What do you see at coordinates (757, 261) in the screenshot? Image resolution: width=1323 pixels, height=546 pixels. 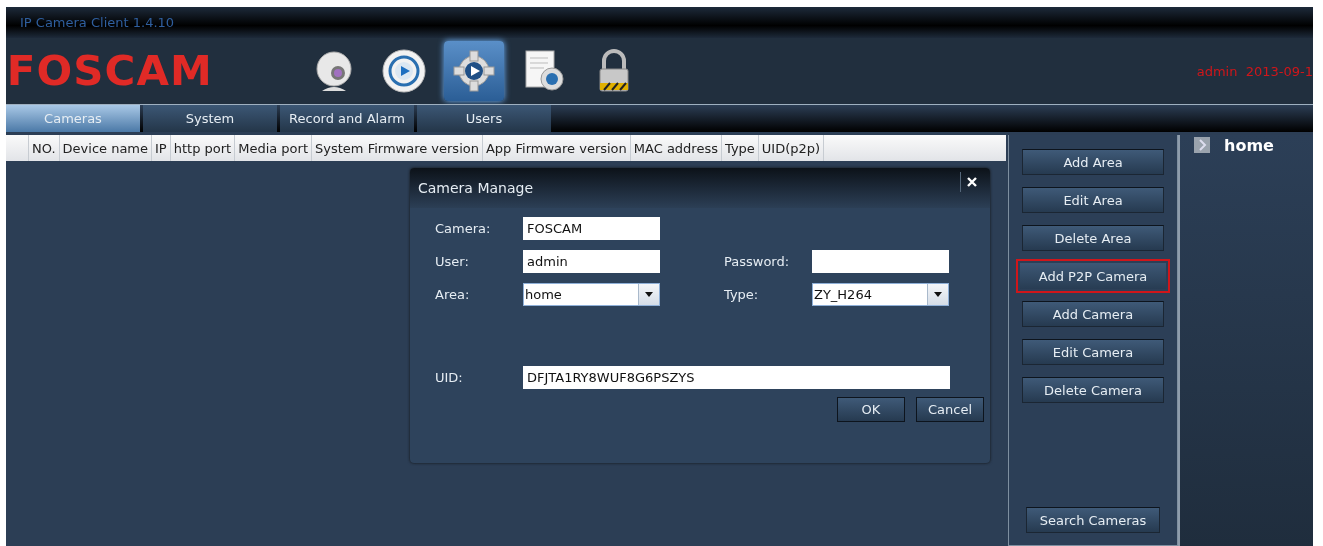 I see `field-label: Password:` at bounding box center [757, 261].